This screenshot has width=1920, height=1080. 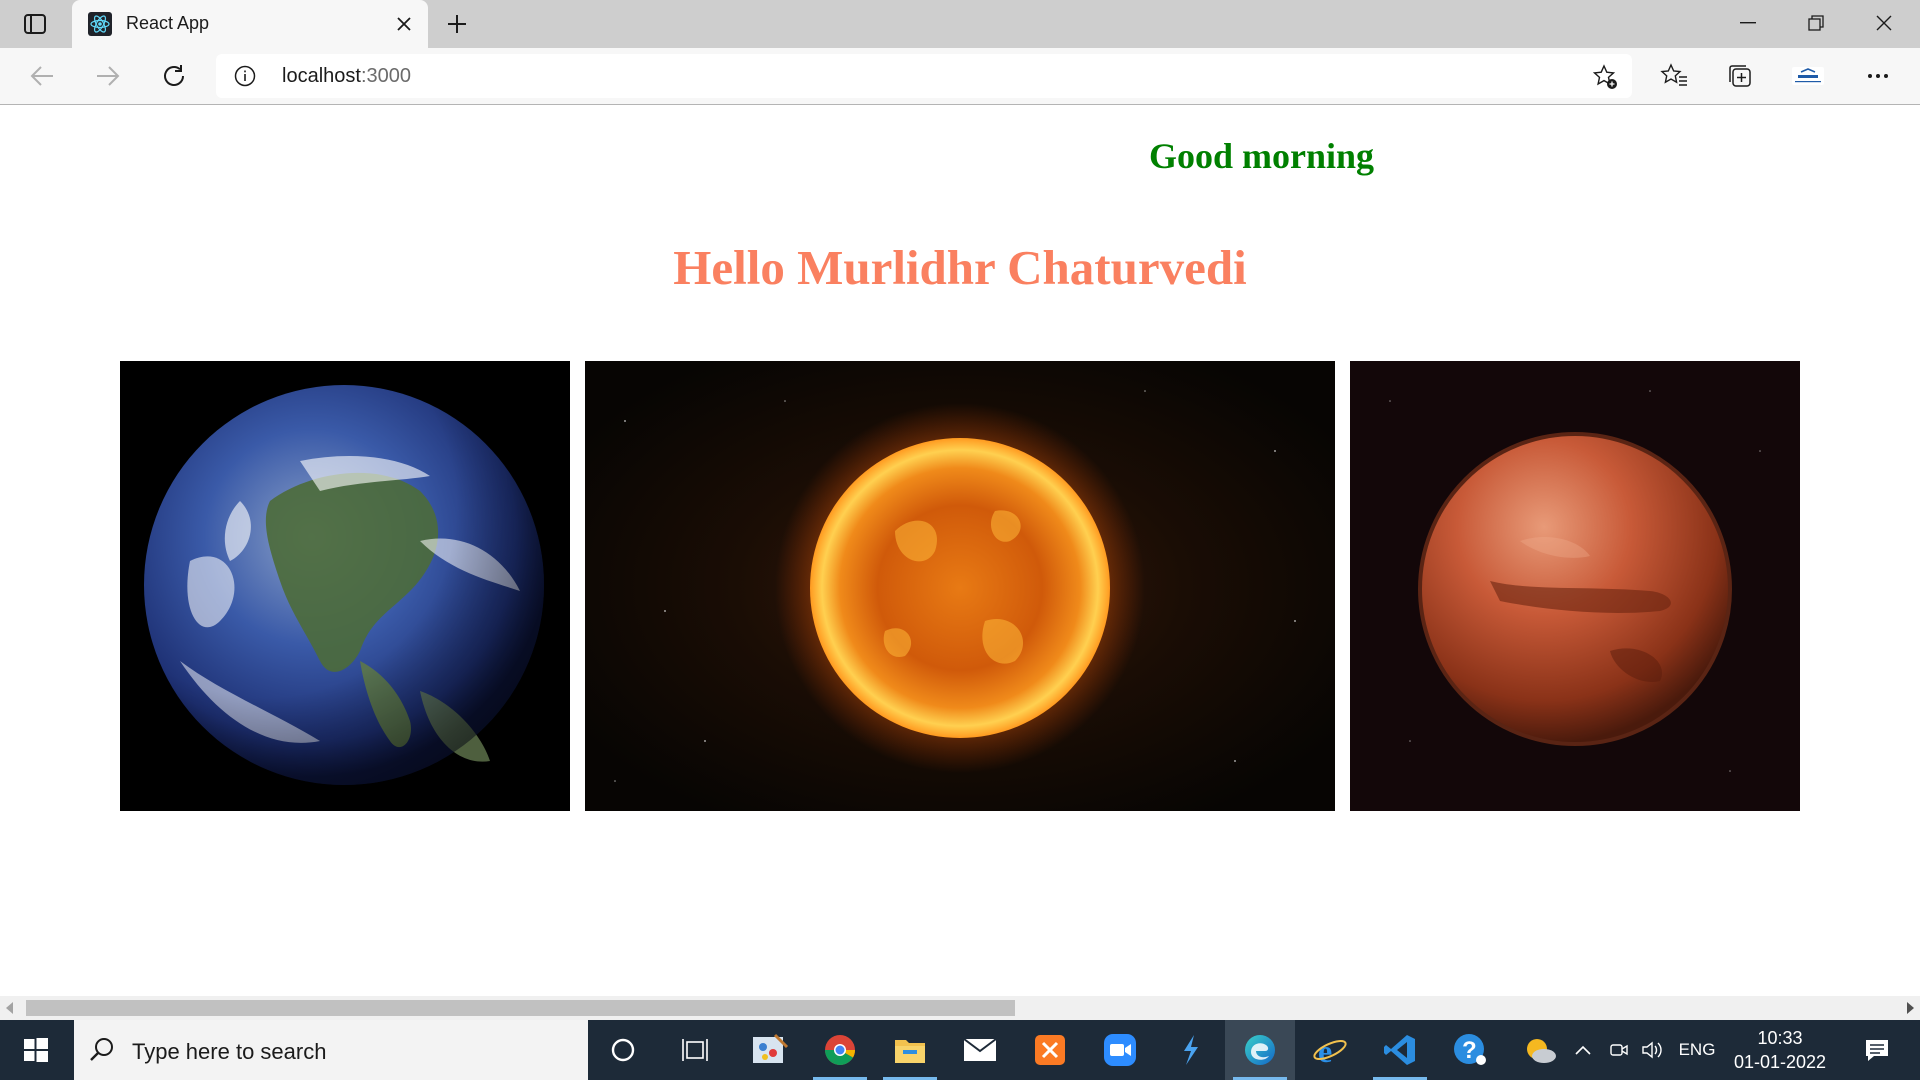 What do you see at coordinates (1697, 1050) in the screenshot?
I see `language-indicator: ENG` at bounding box center [1697, 1050].